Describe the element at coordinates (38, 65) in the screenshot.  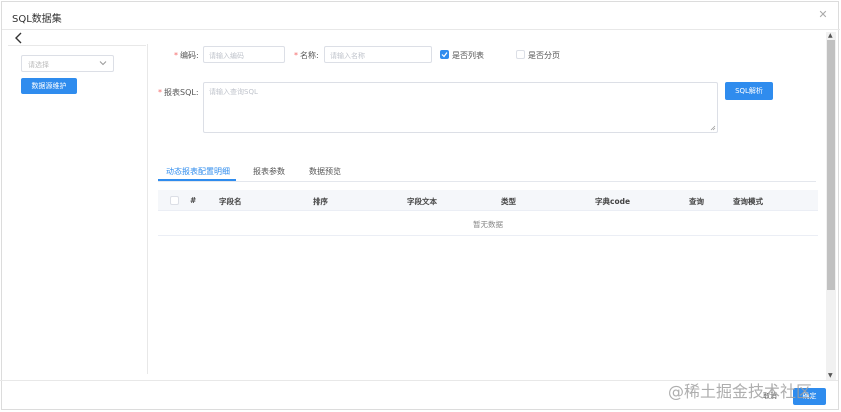
I see `datasource-select-placeholder: 请选择` at that location.